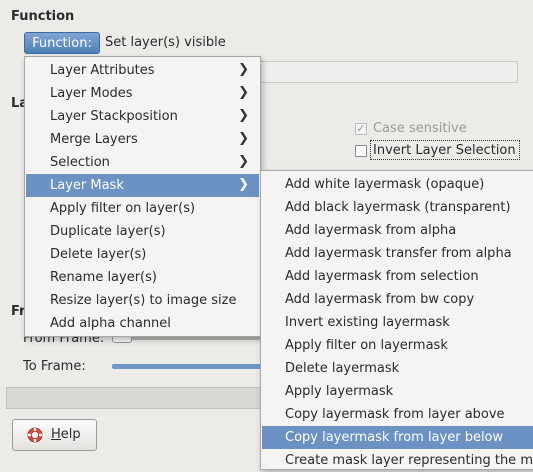 The height and width of the screenshot is (472, 533). I want to click on section-title: Function, so click(43, 16).